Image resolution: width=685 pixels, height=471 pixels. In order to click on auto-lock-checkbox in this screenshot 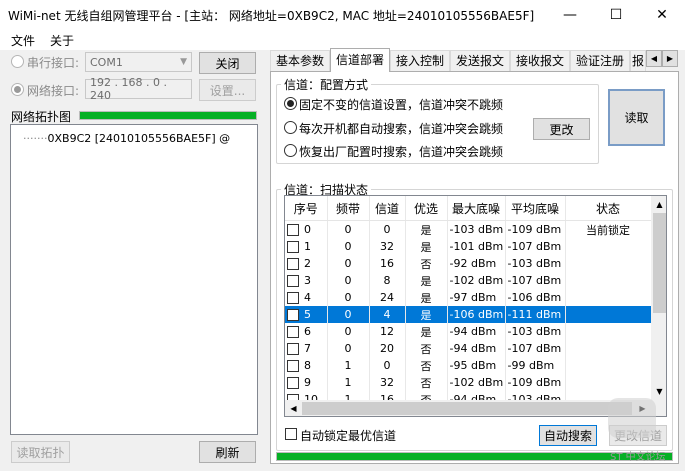, I will do `click(291, 434)`.